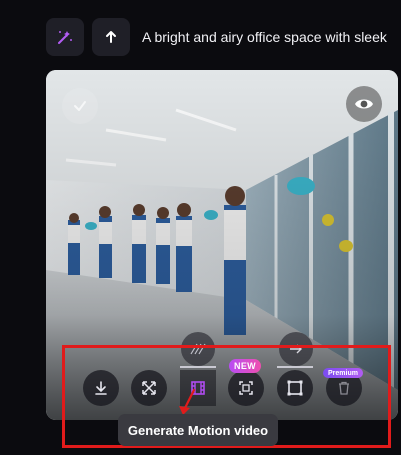  I want to click on upload-button, so click(111, 37).